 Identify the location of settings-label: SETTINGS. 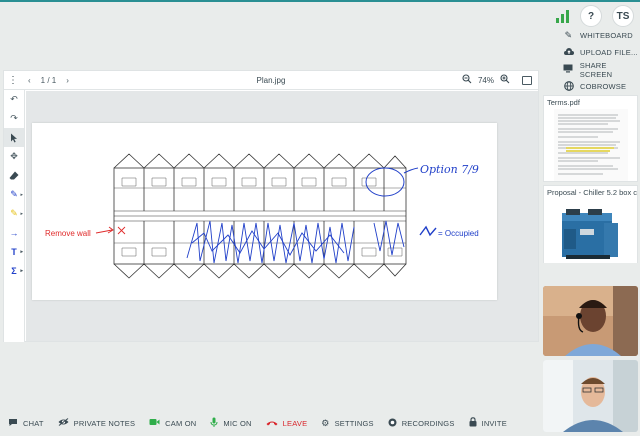
(354, 423).